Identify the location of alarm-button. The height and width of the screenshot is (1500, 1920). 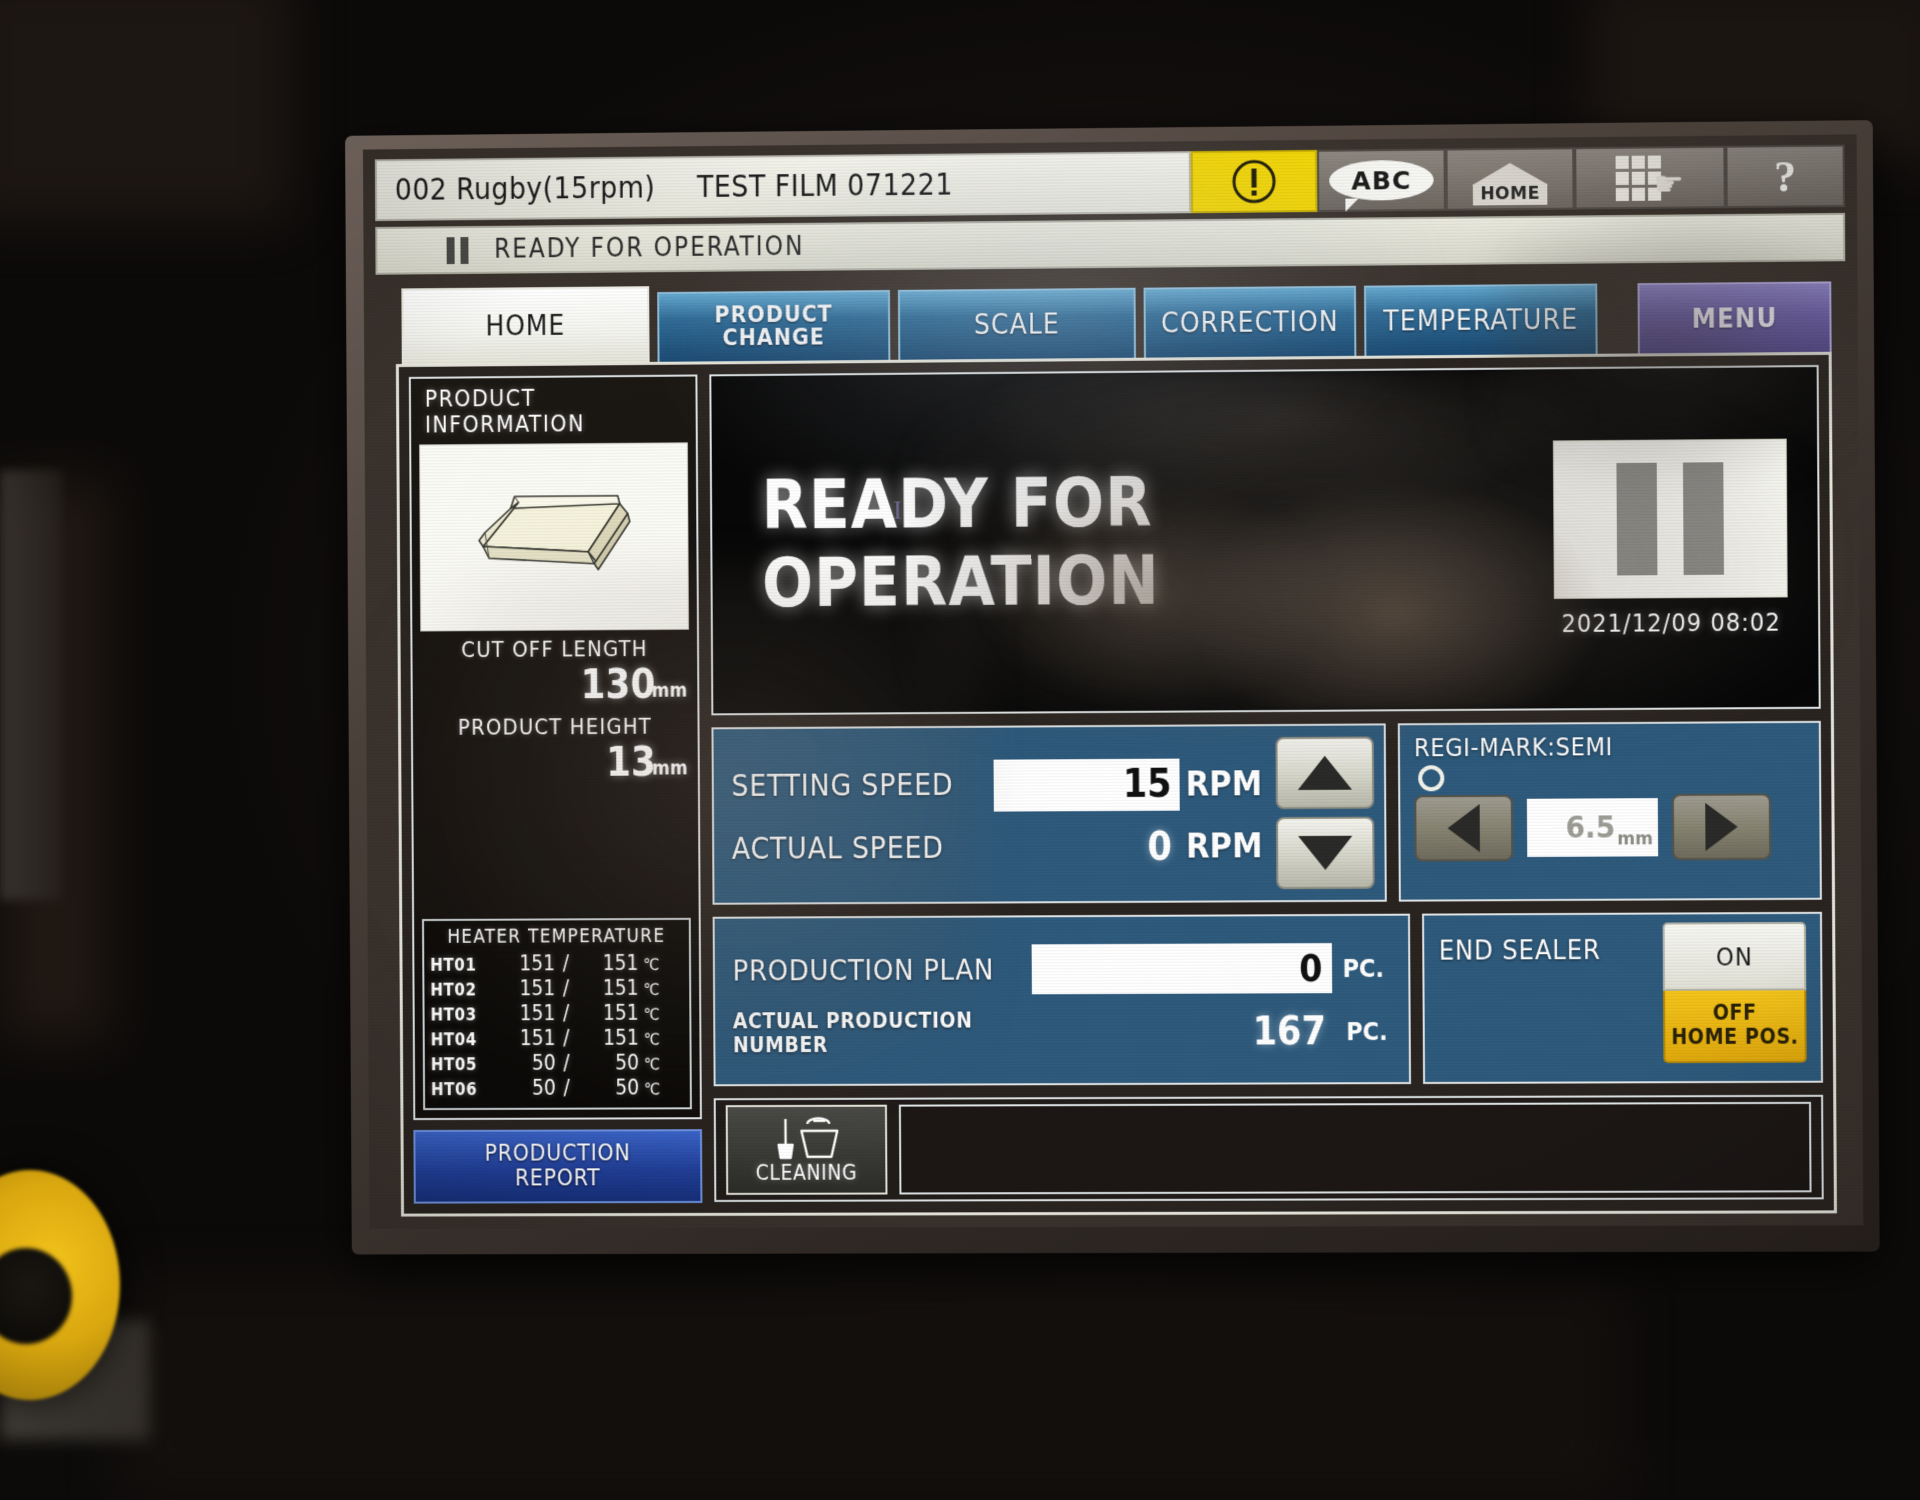
(1254, 181).